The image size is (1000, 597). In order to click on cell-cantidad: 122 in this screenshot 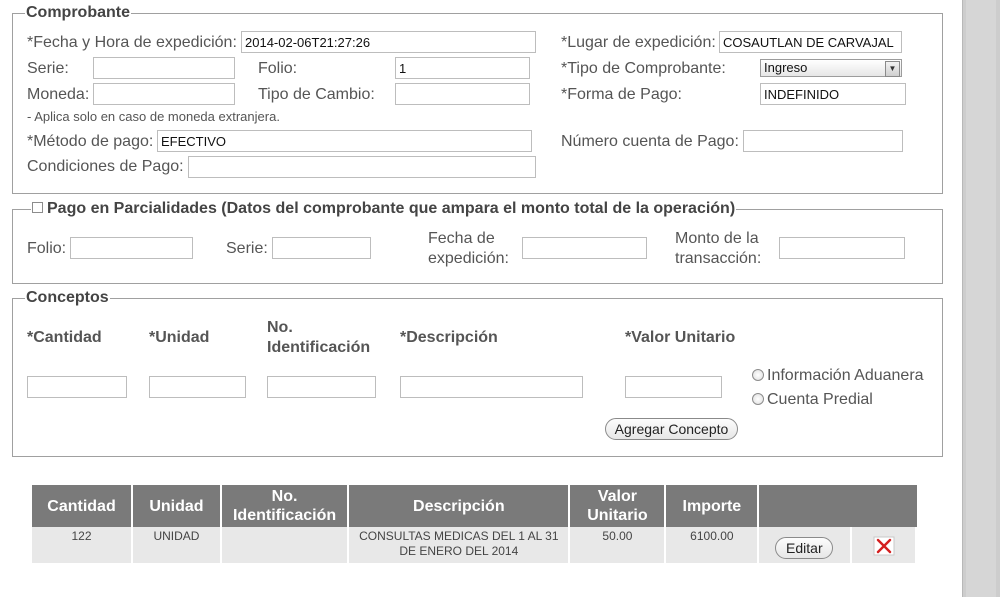, I will do `click(82, 545)`.